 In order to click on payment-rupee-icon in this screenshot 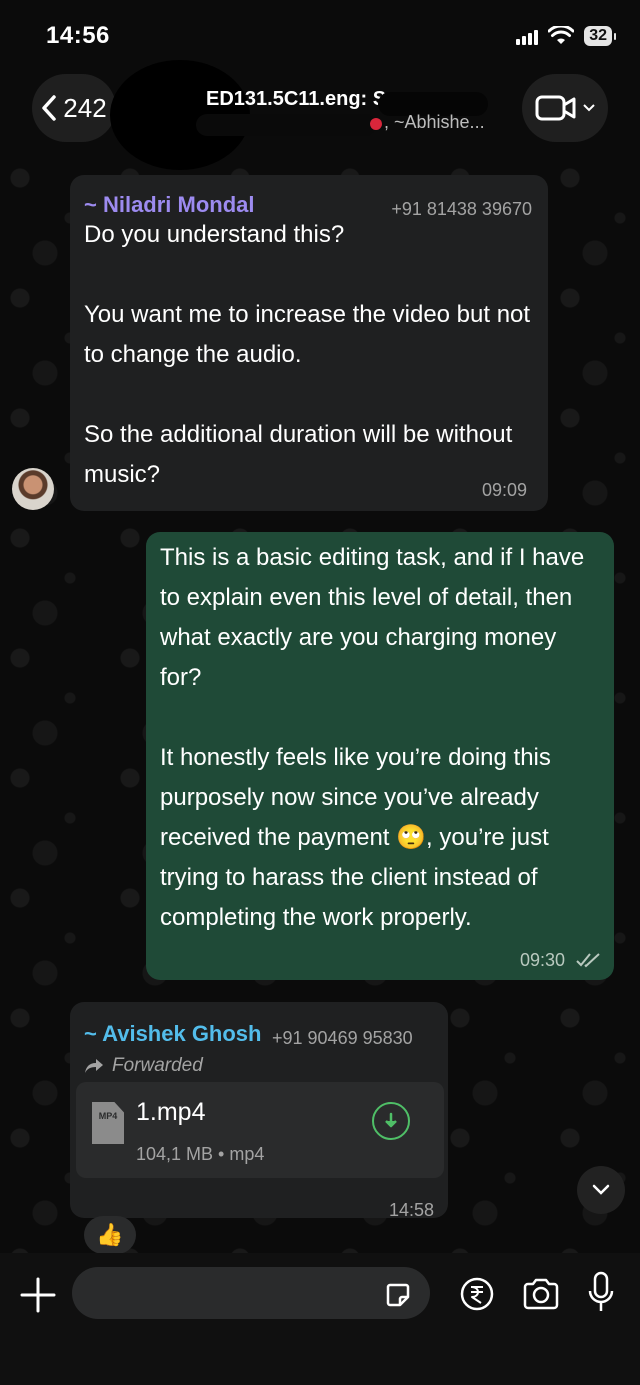, I will do `click(477, 1294)`.